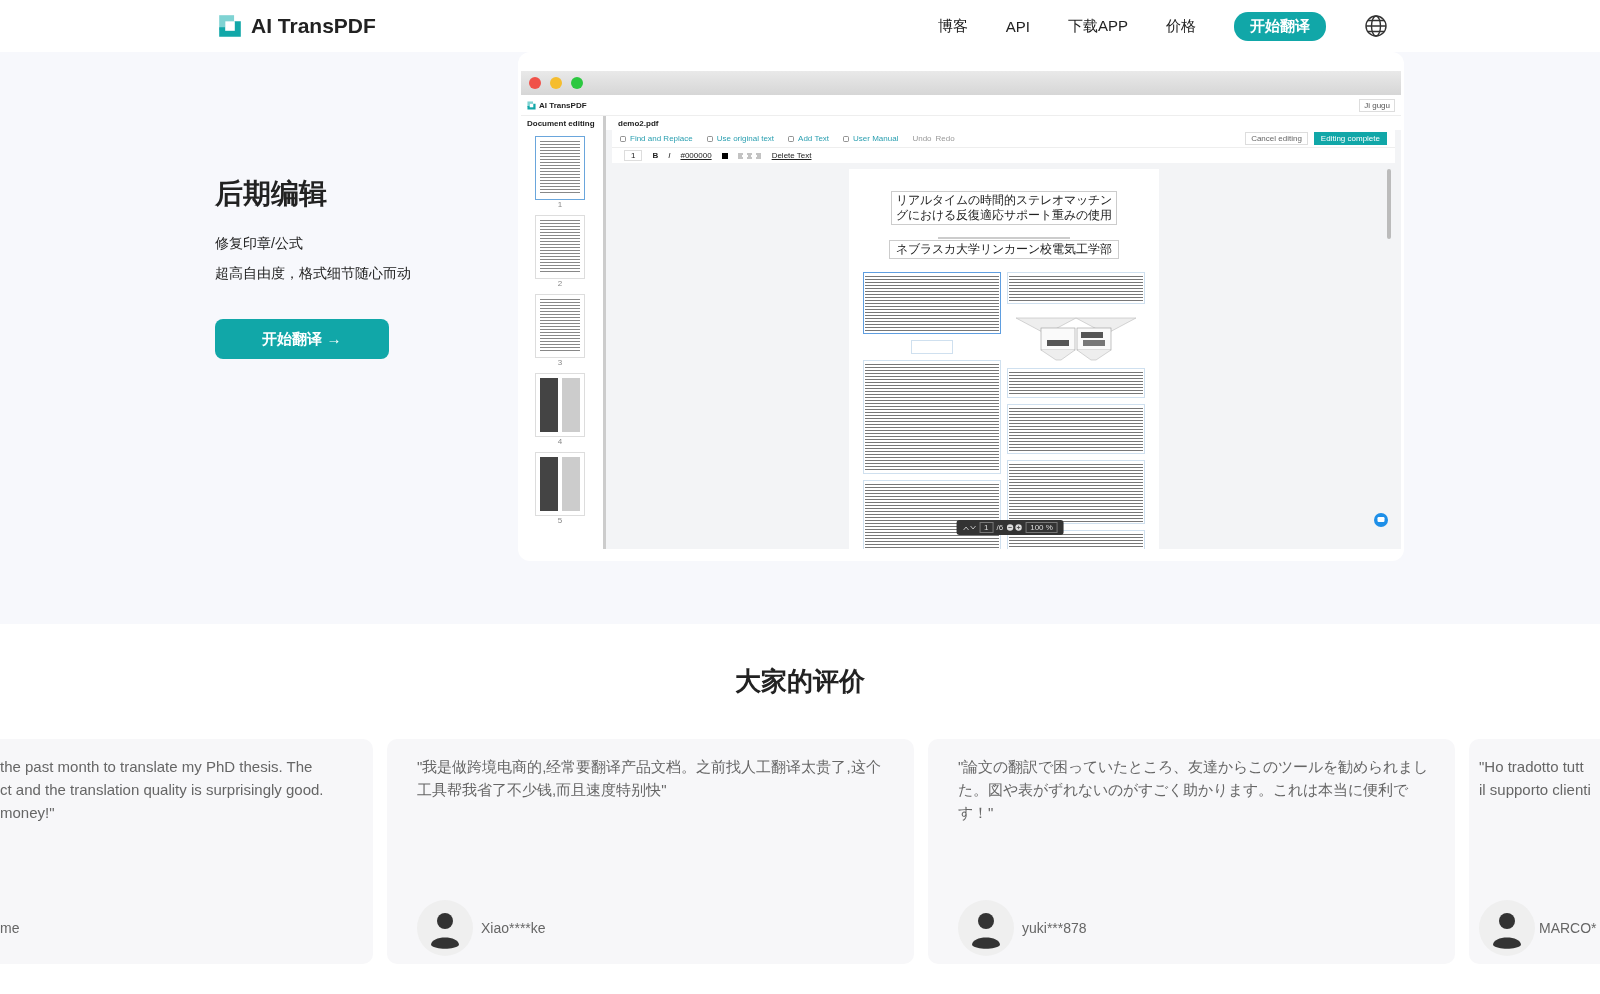 The height and width of the screenshot is (994, 1600). Describe the element at coordinates (1535, 778) in the screenshot. I see `review-text: "Ho tradotto tutt il supporto clienti` at that location.